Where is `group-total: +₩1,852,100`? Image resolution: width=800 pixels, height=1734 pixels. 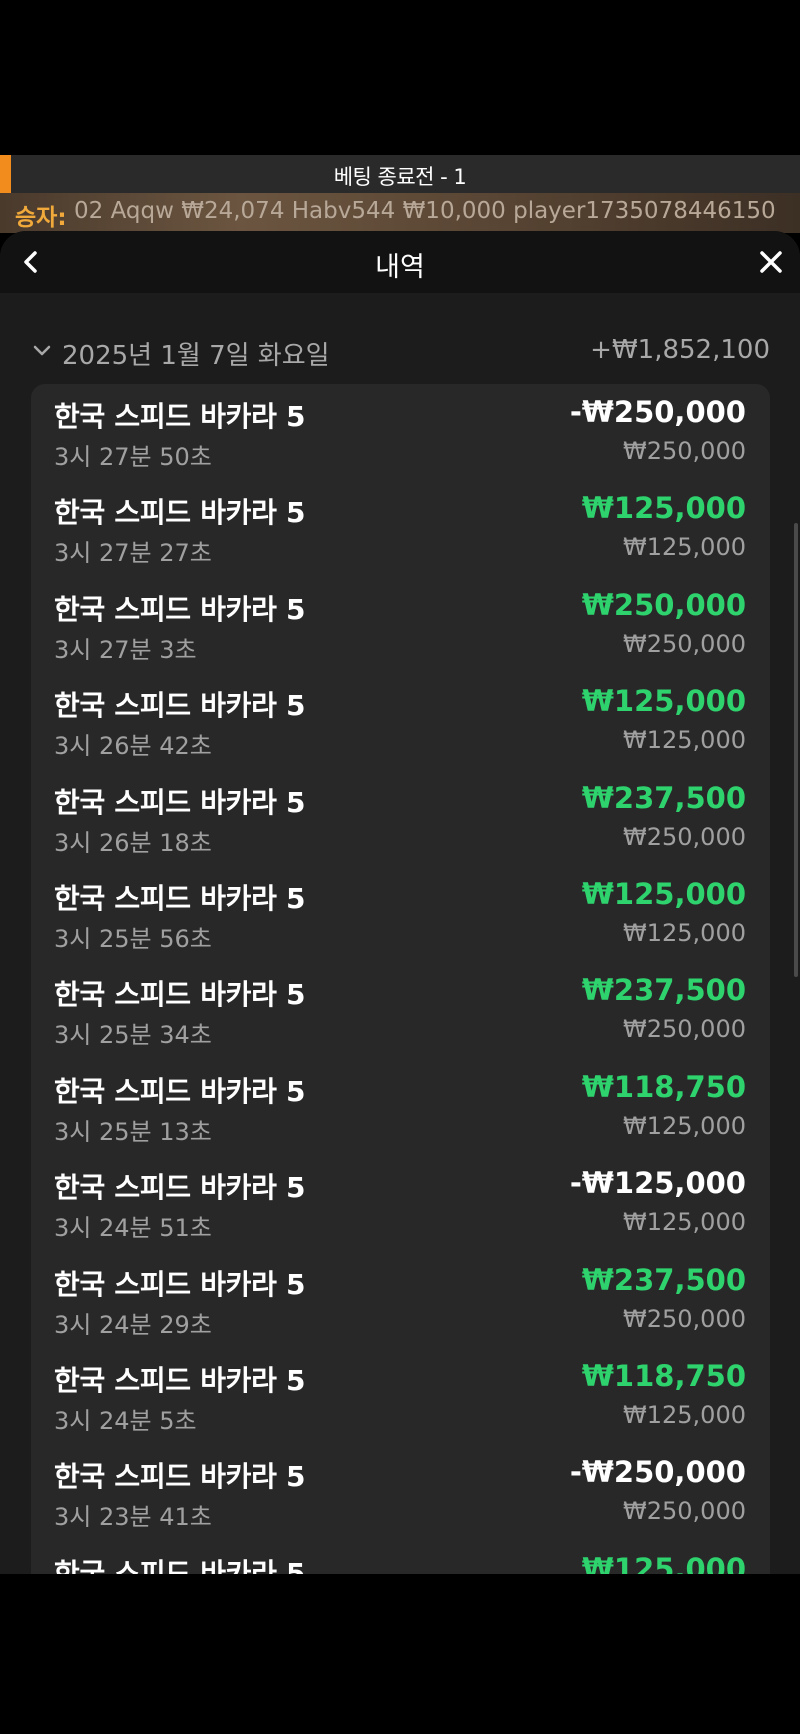 group-total: +₩1,852,100 is located at coordinates (680, 350).